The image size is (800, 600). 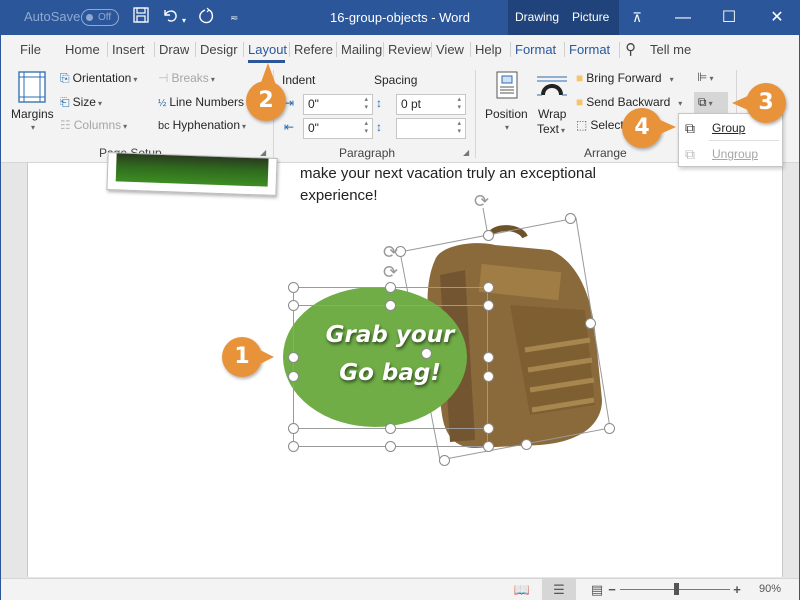 I want to click on zoom-in-button: +, so click(x=737, y=589).